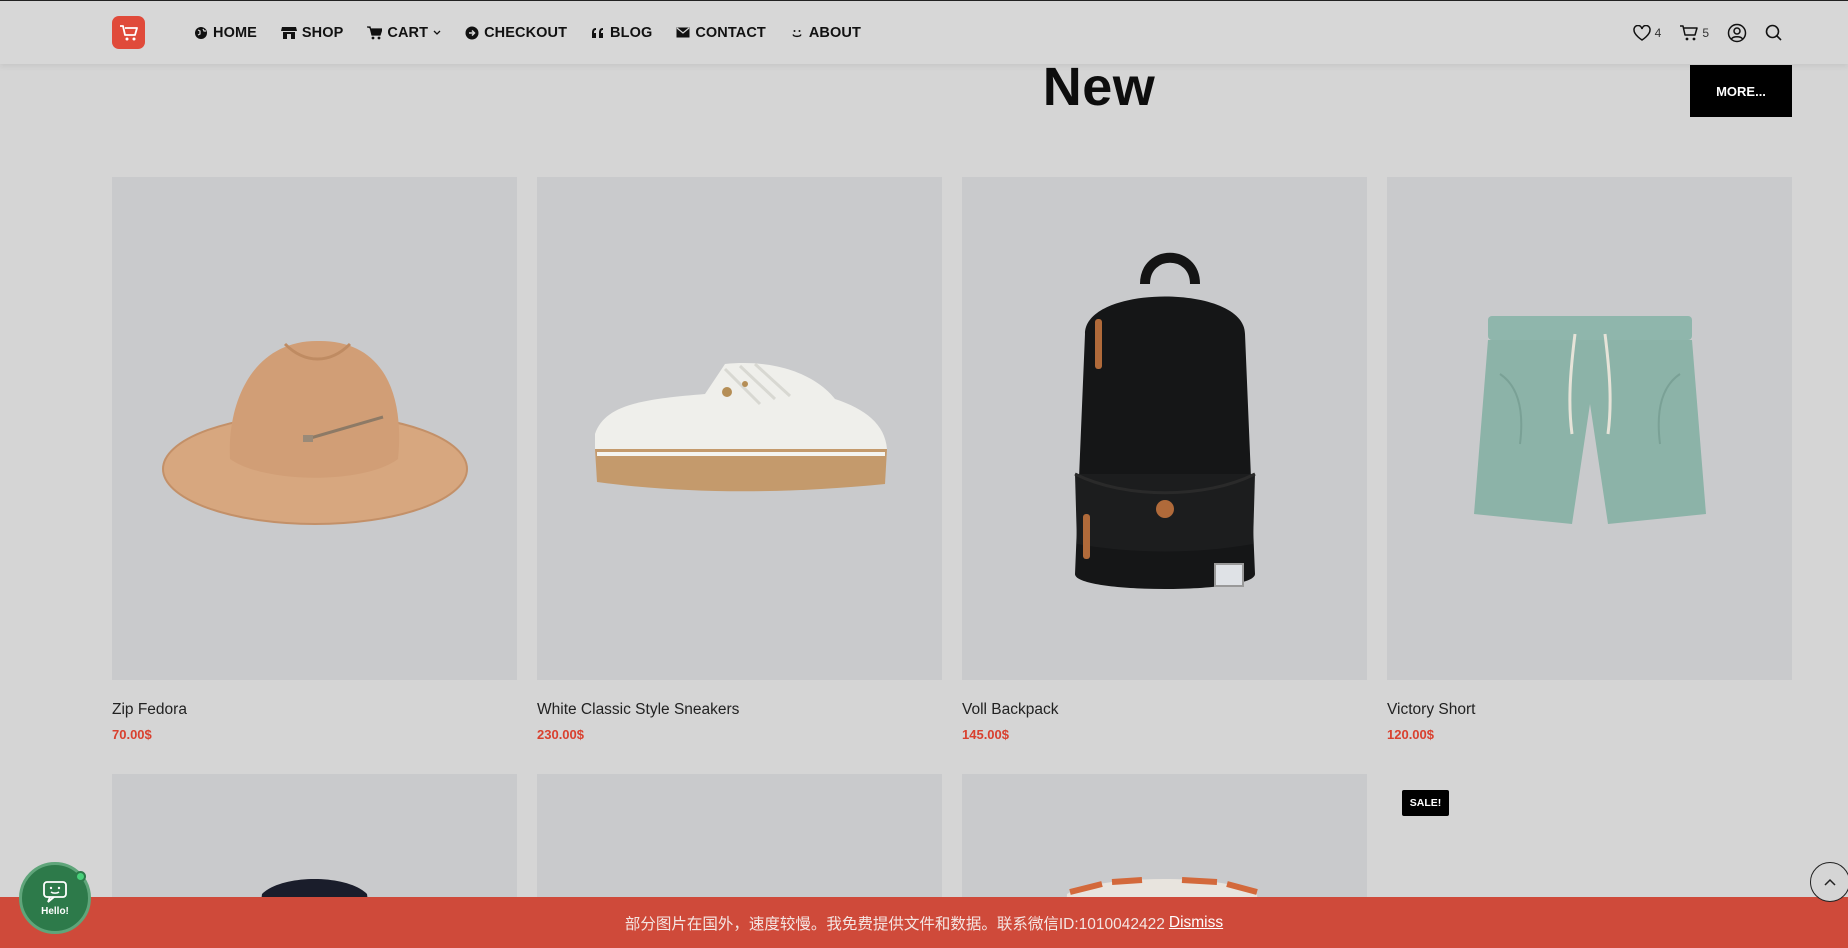 This screenshot has height=948, width=1848. What do you see at coordinates (314, 432) in the screenshot?
I see `fedora-hat-image` at bounding box center [314, 432].